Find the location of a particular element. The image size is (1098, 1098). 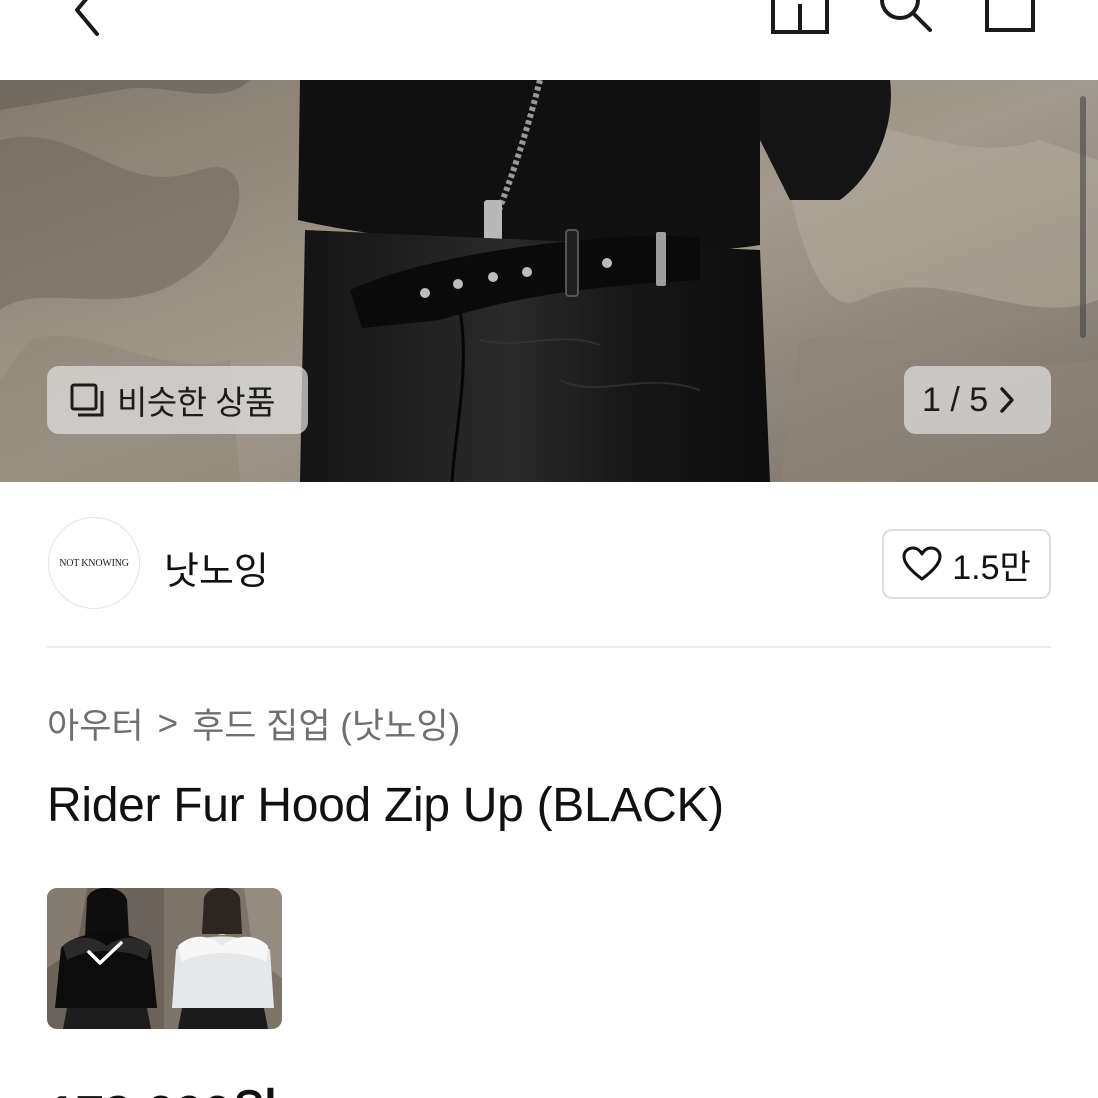

brand-name: 낫노잉 is located at coordinates (216, 567).